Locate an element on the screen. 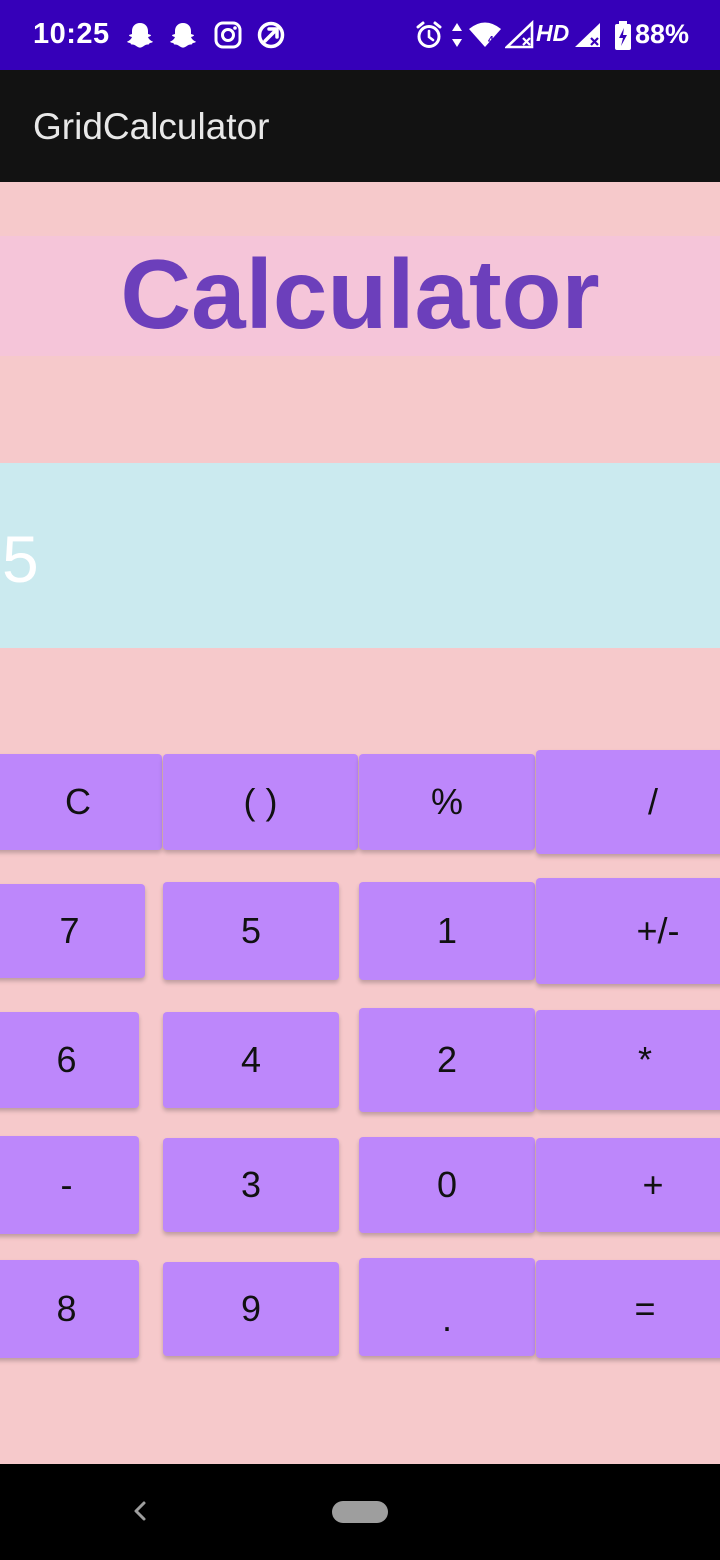 Image resolution: width=720 pixels, height=1560 pixels. svg-text: 4 is located at coordinates (491, 40).